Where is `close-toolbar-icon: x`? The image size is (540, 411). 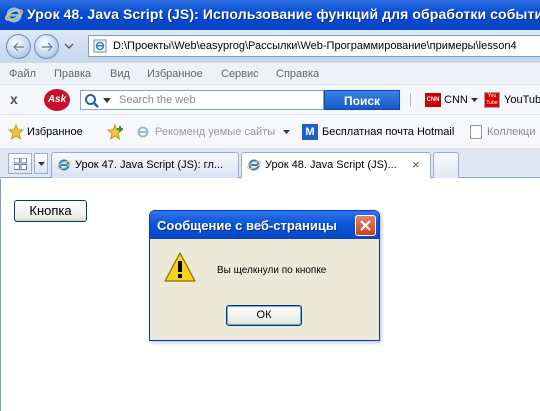 close-toolbar-icon: x is located at coordinates (14, 99).